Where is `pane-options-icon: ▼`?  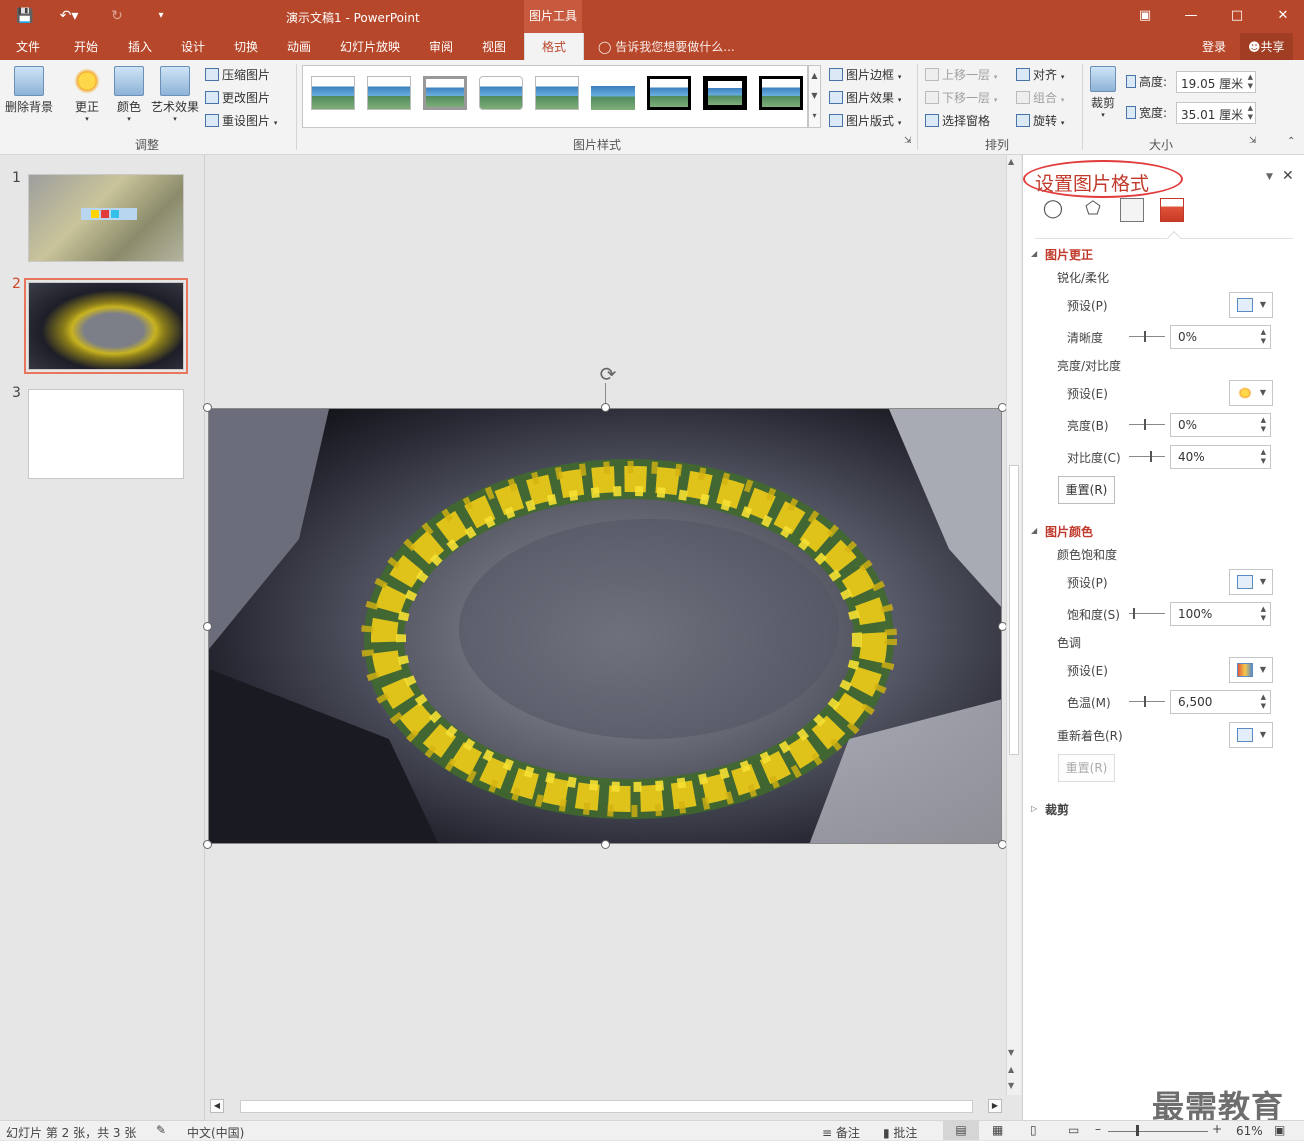
pane-options-icon: ▼ is located at coordinates (1269, 177).